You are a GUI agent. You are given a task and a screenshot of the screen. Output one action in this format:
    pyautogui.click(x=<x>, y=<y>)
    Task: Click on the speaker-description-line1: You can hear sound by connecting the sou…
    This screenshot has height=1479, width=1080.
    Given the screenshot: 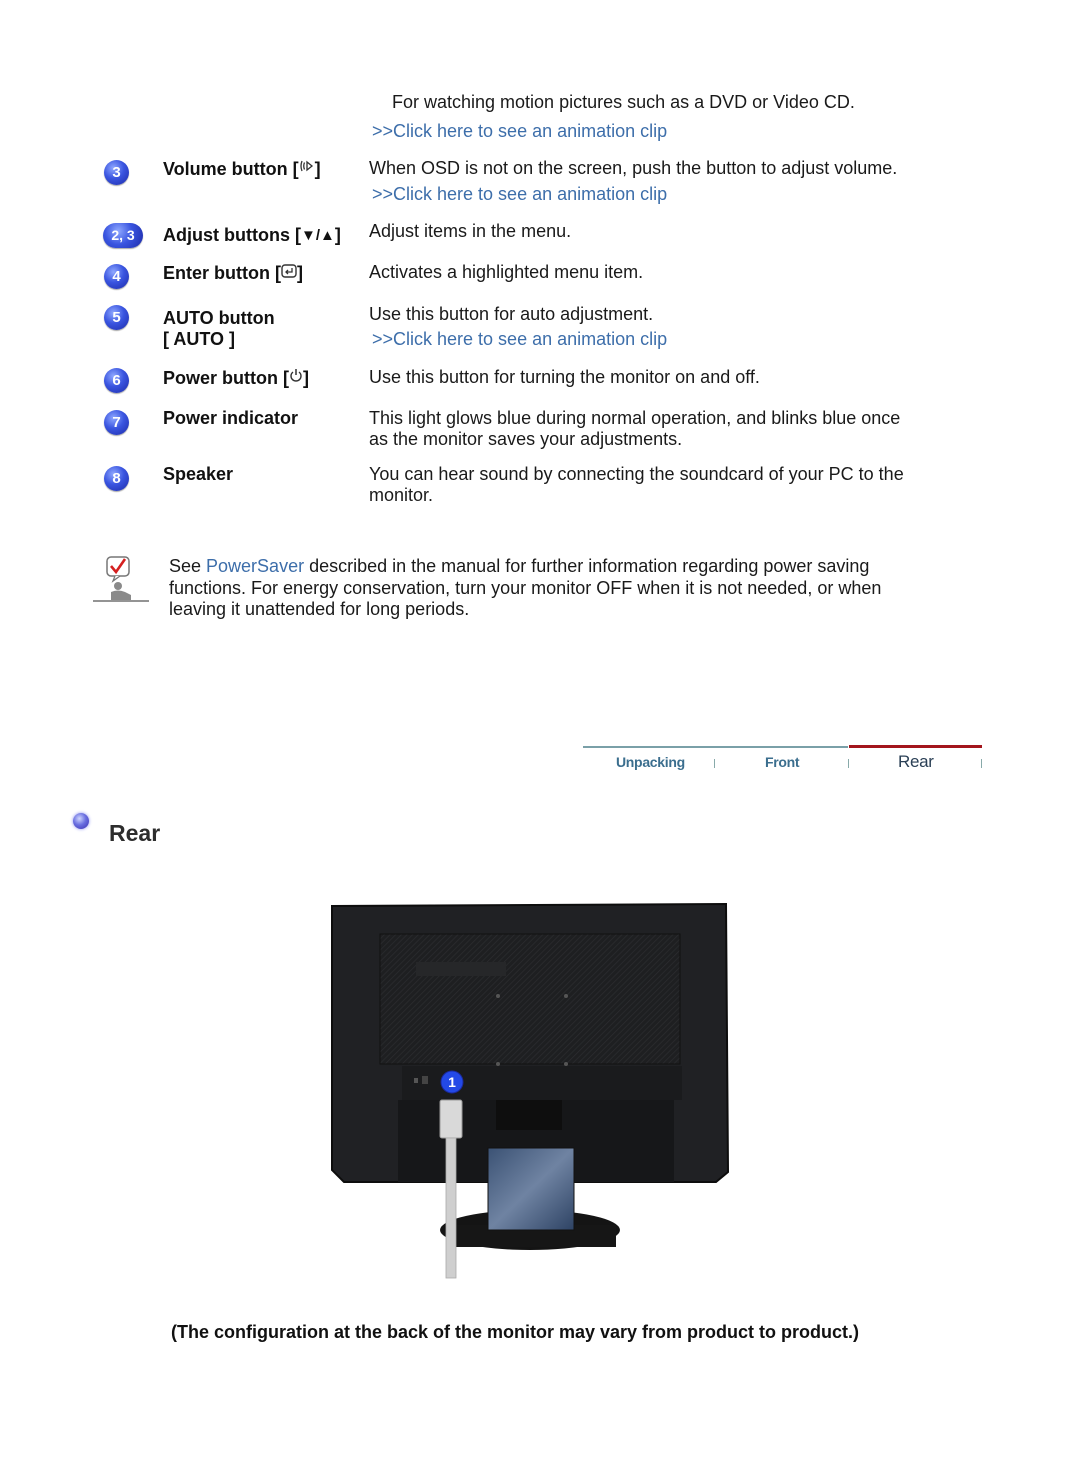 What is the action you would take?
    pyautogui.click(x=636, y=474)
    